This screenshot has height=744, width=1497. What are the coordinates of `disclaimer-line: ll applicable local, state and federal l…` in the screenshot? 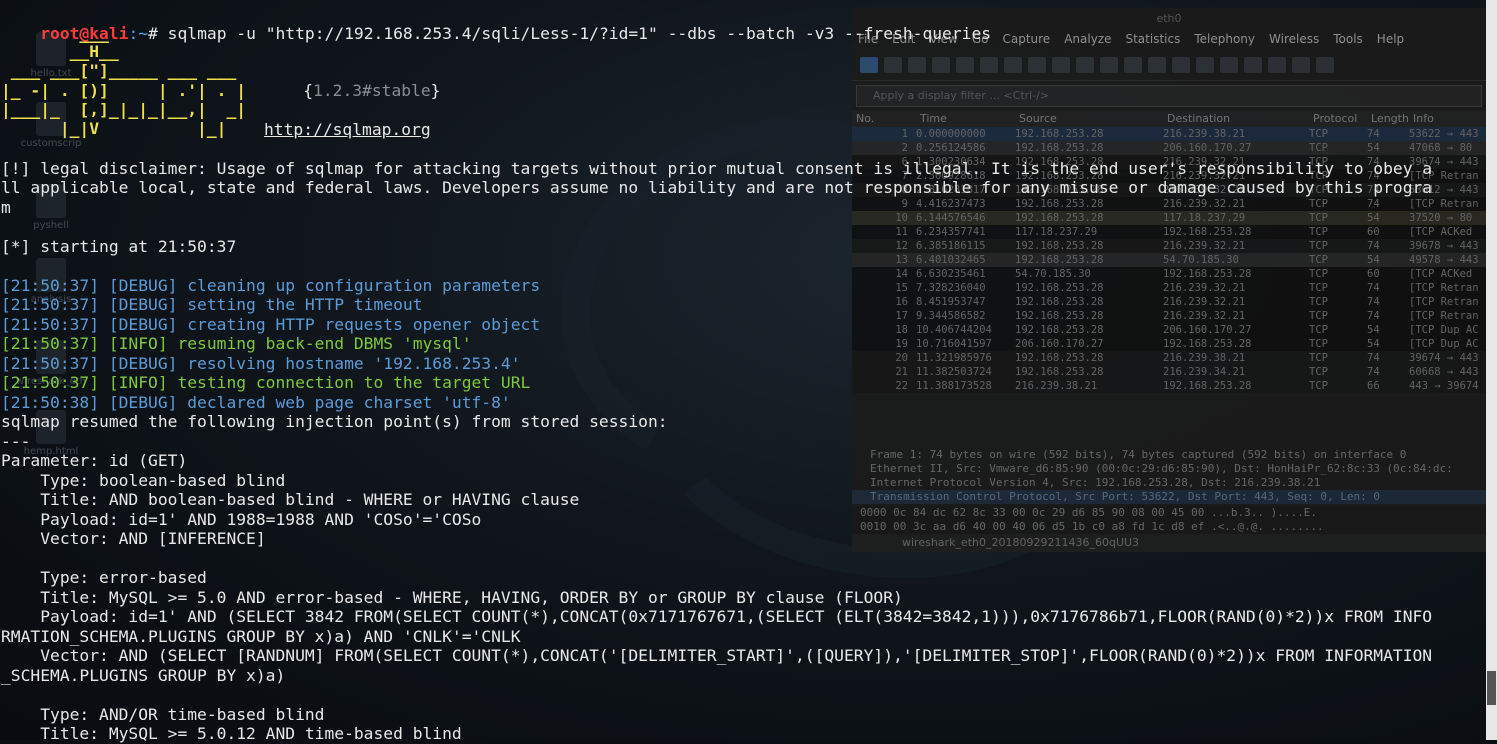 It's located at (717, 187).